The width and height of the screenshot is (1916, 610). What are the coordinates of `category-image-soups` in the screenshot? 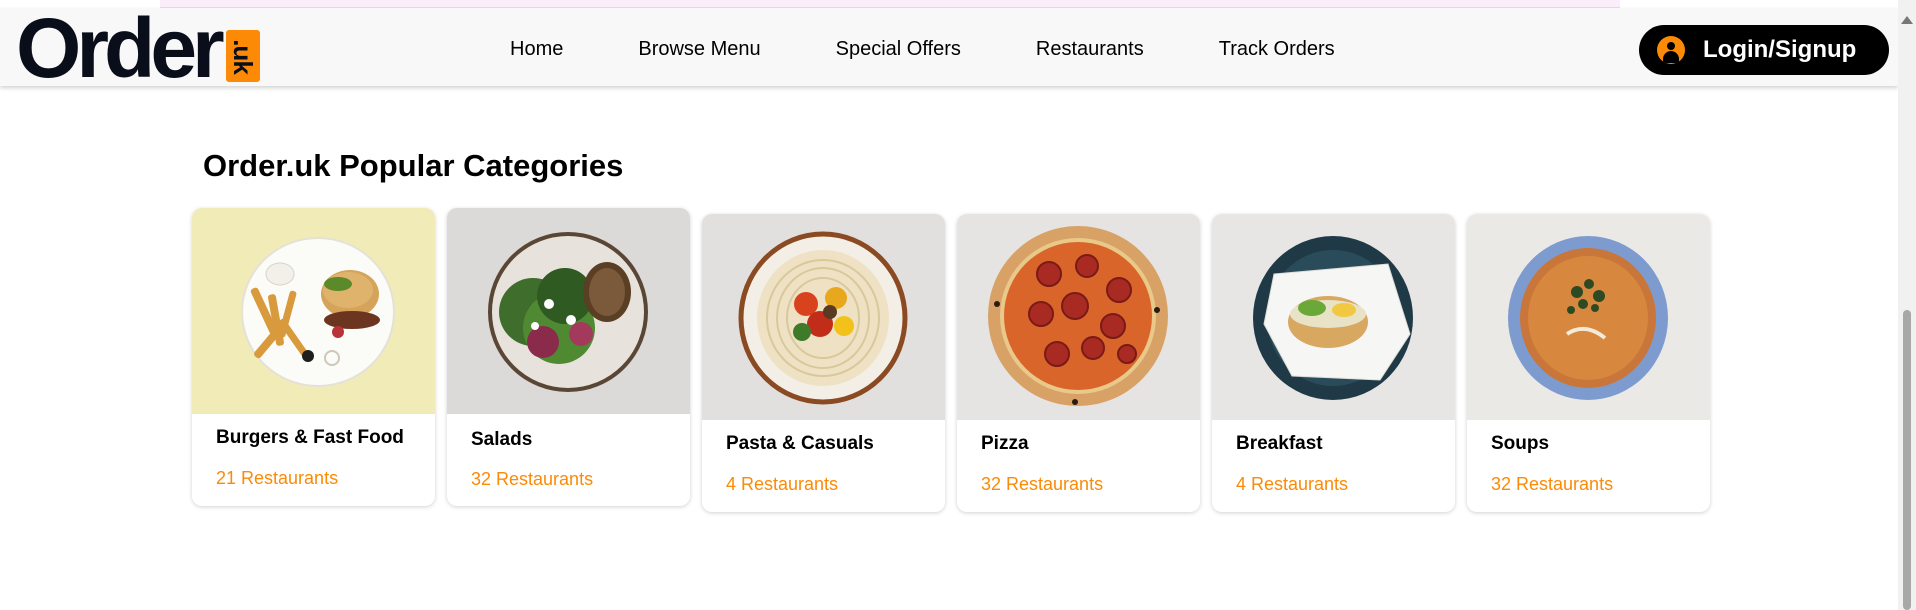 It's located at (1588, 317).